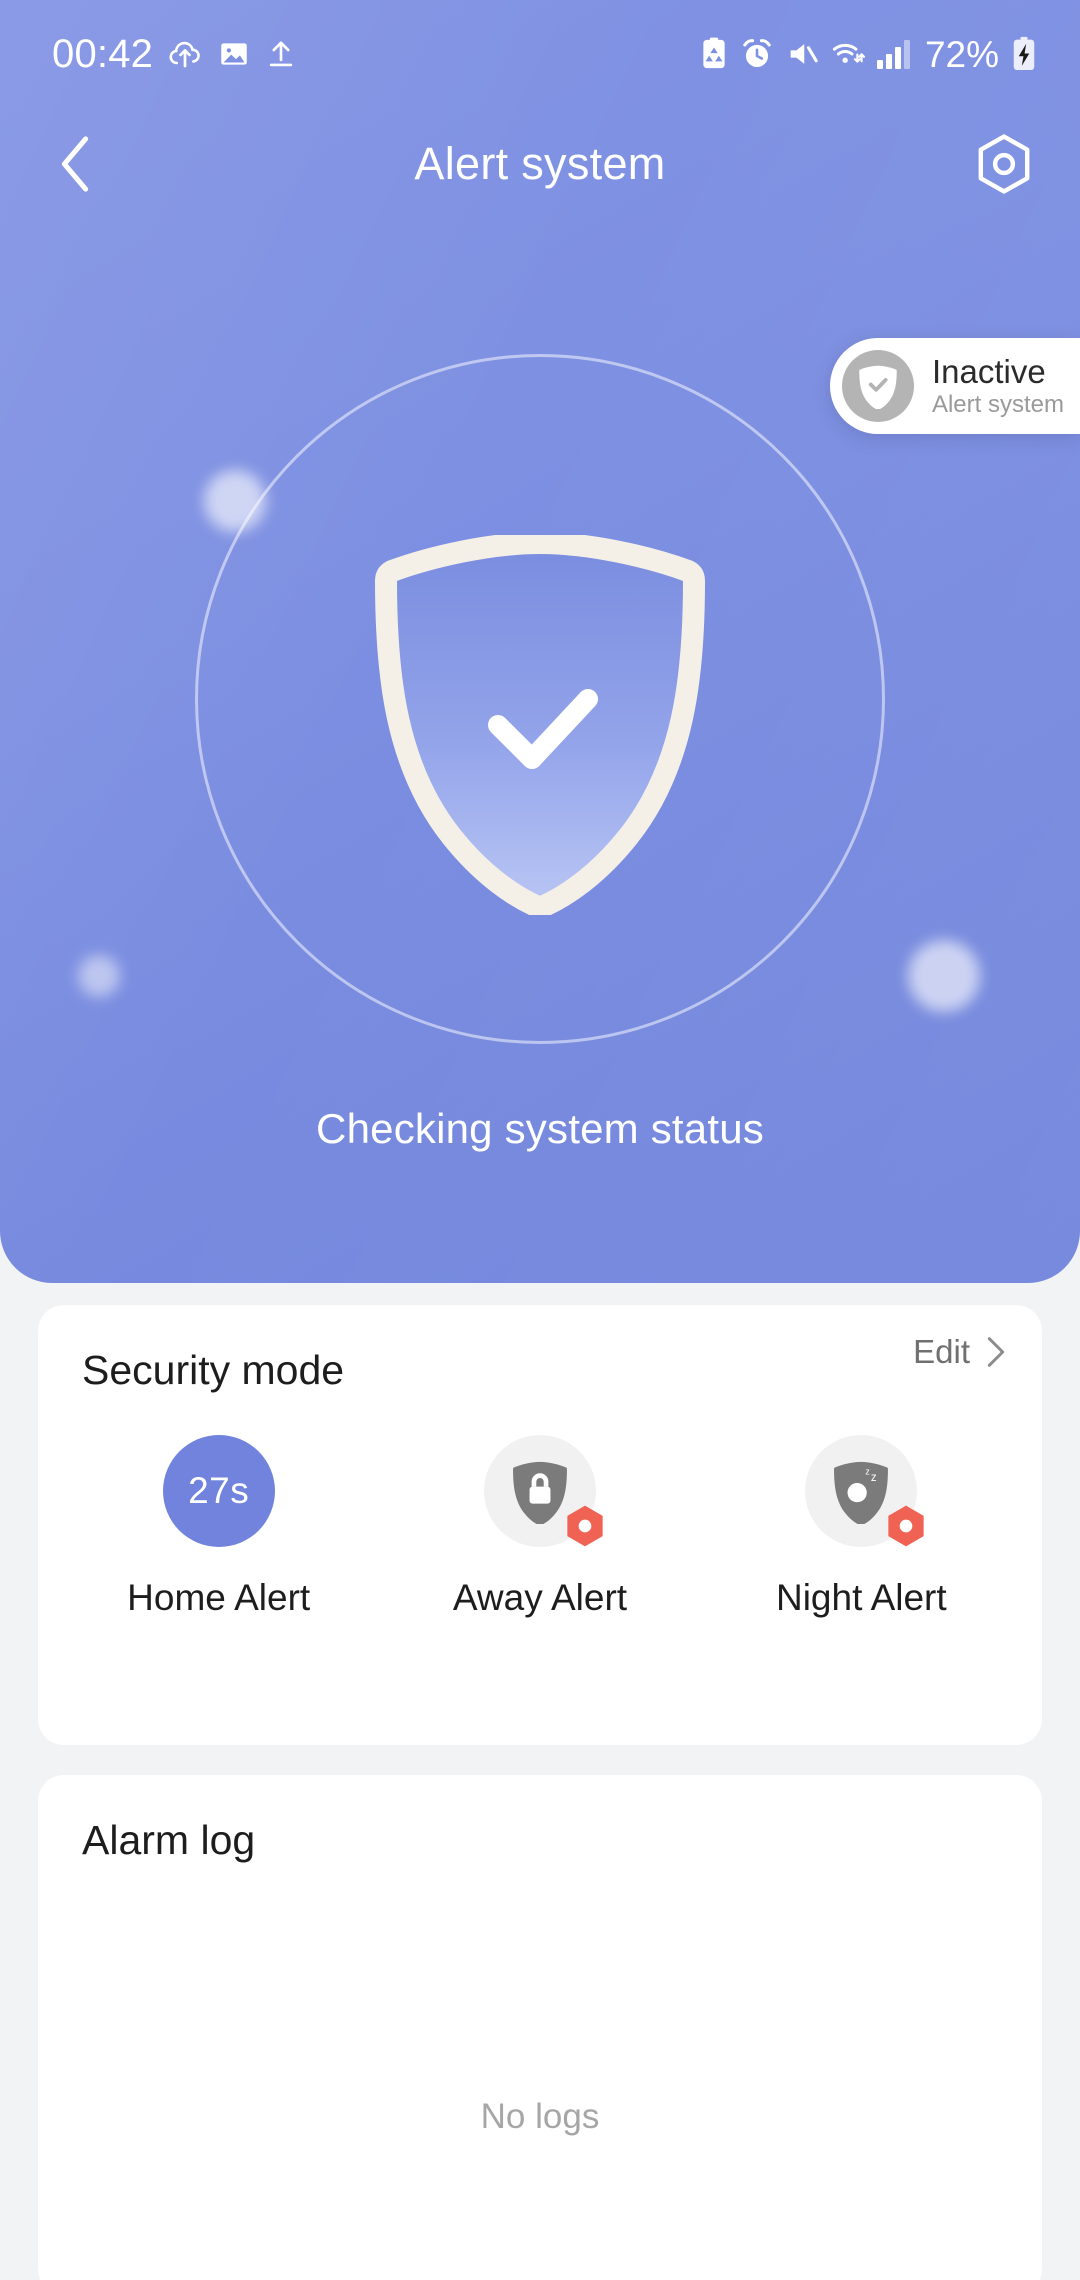  Describe the element at coordinates (184, 54) in the screenshot. I see `cloud-upload-icon` at that location.